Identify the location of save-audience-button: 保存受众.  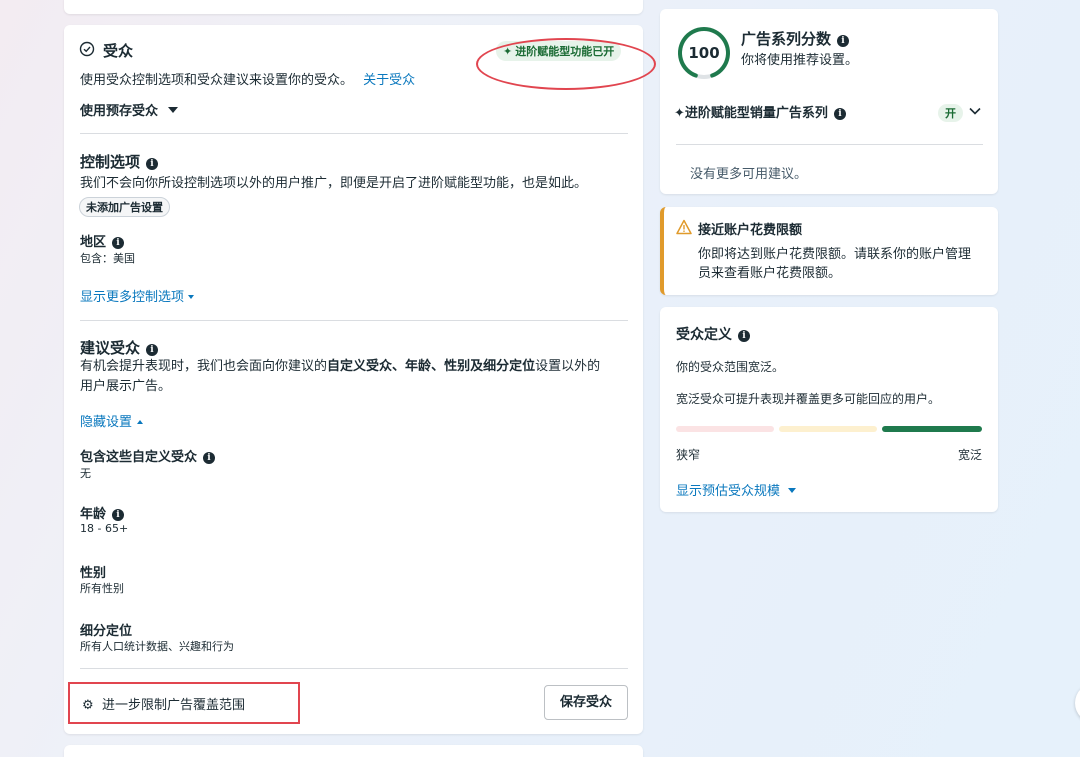
(586, 702).